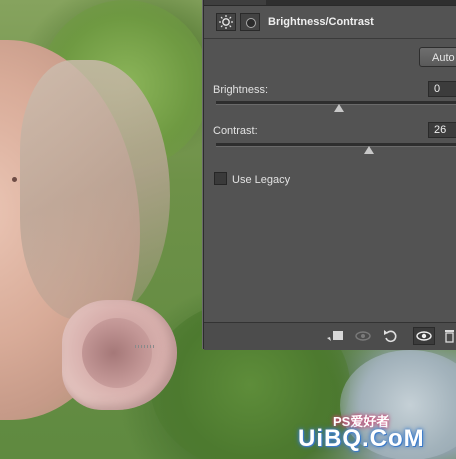 The height and width of the screenshot is (459, 456). Describe the element at coordinates (145, 346) in the screenshot. I see `panel-resize-grip` at that location.